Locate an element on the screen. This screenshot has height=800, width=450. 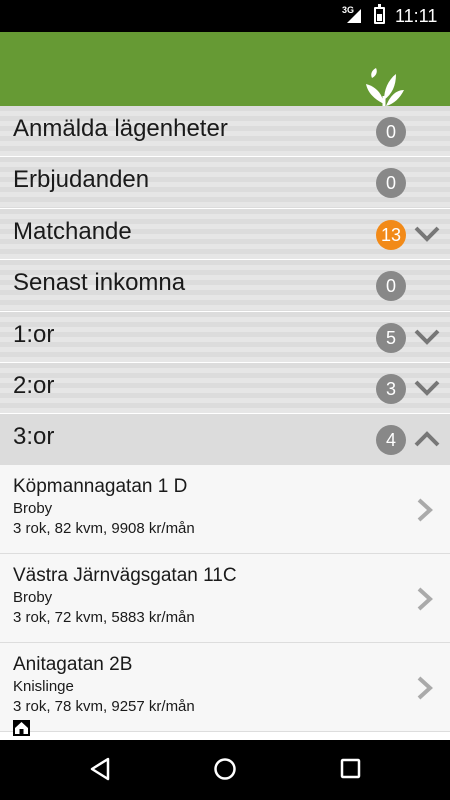
app-bar is located at coordinates (225, 83).